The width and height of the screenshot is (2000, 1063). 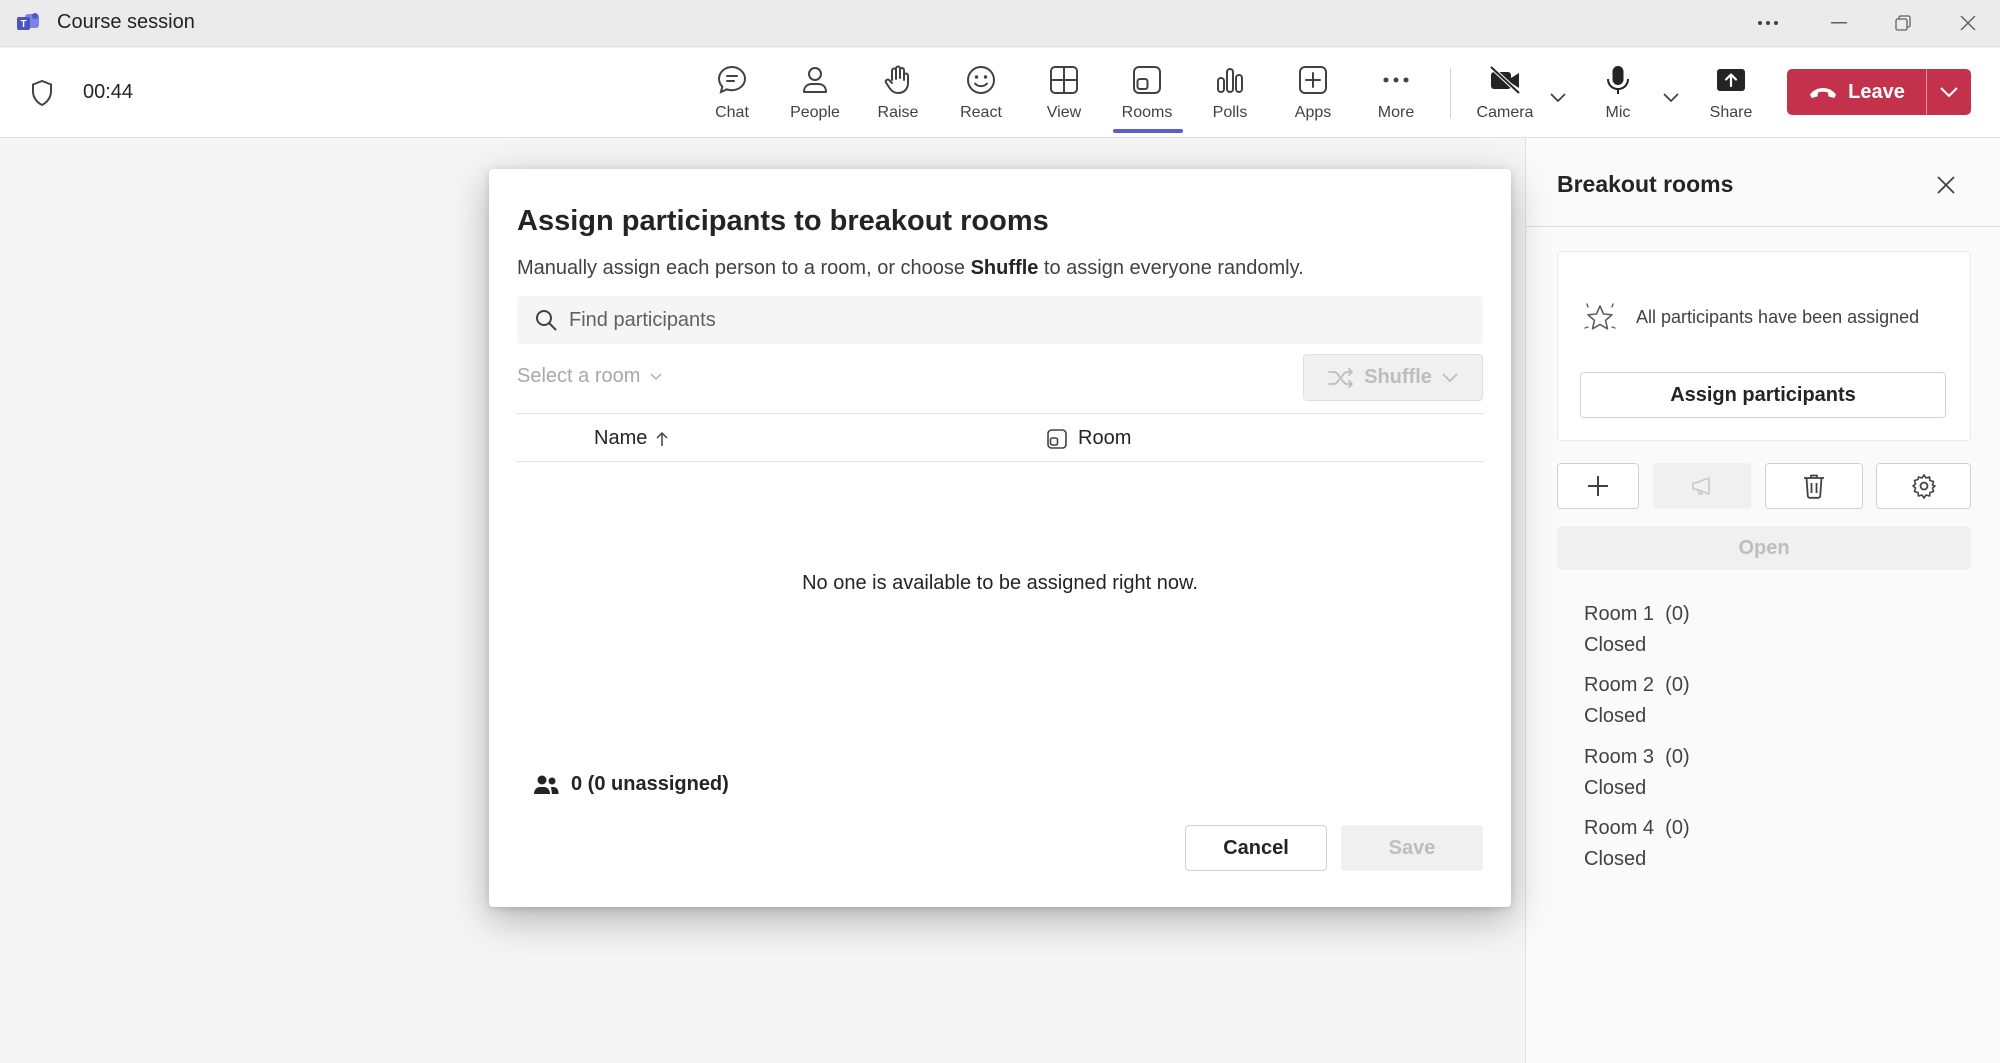 What do you see at coordinates (1396, 94) in the screenshot?
I see `more-button: More` at bounding box center [1396, 94].